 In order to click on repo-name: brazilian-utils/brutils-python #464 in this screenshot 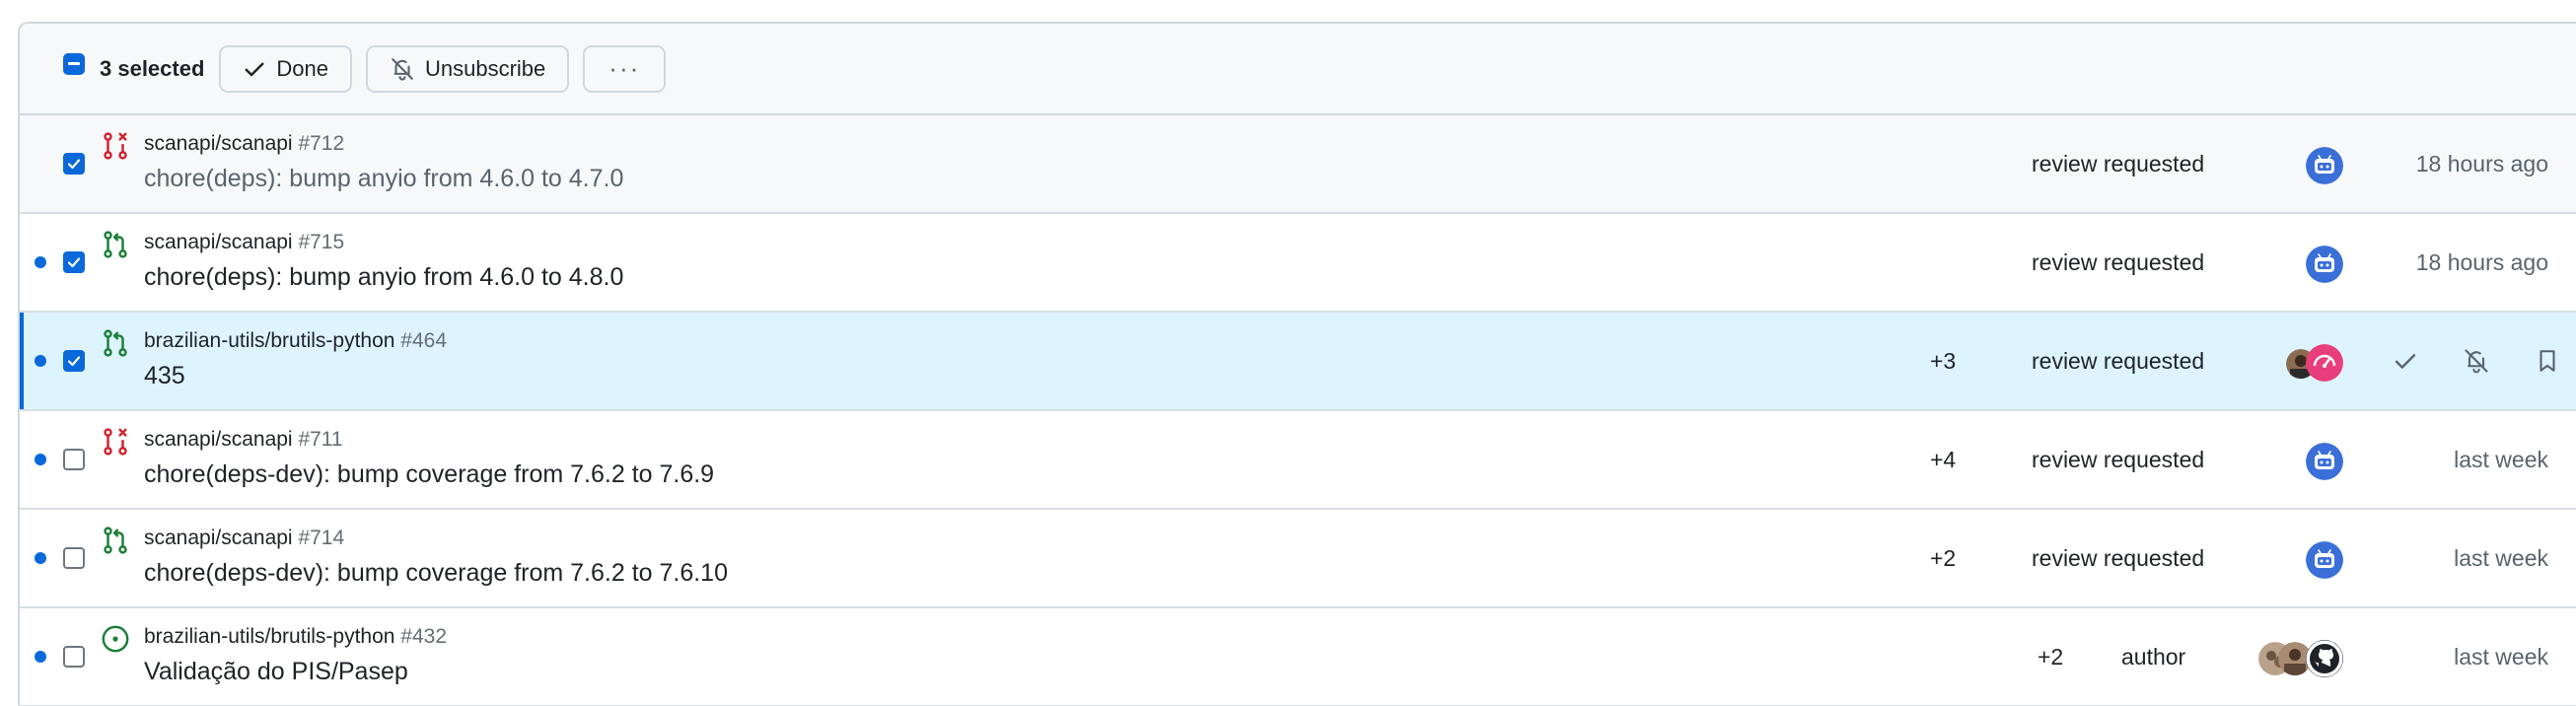, I will do `click(296, 340)`.